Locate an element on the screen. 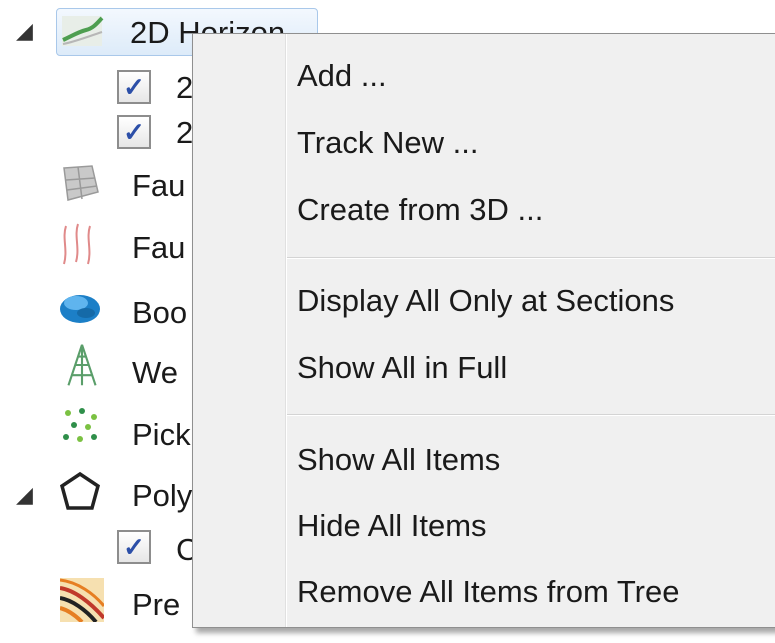 This screenshot has width=775, height=643. body-icon is located at coordinates (80, 309).